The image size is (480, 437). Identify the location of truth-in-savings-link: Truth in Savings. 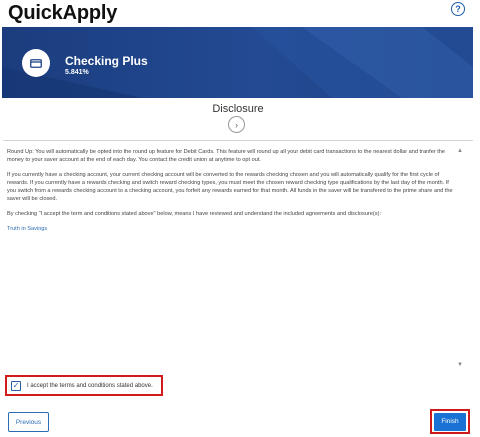
(27, 229).